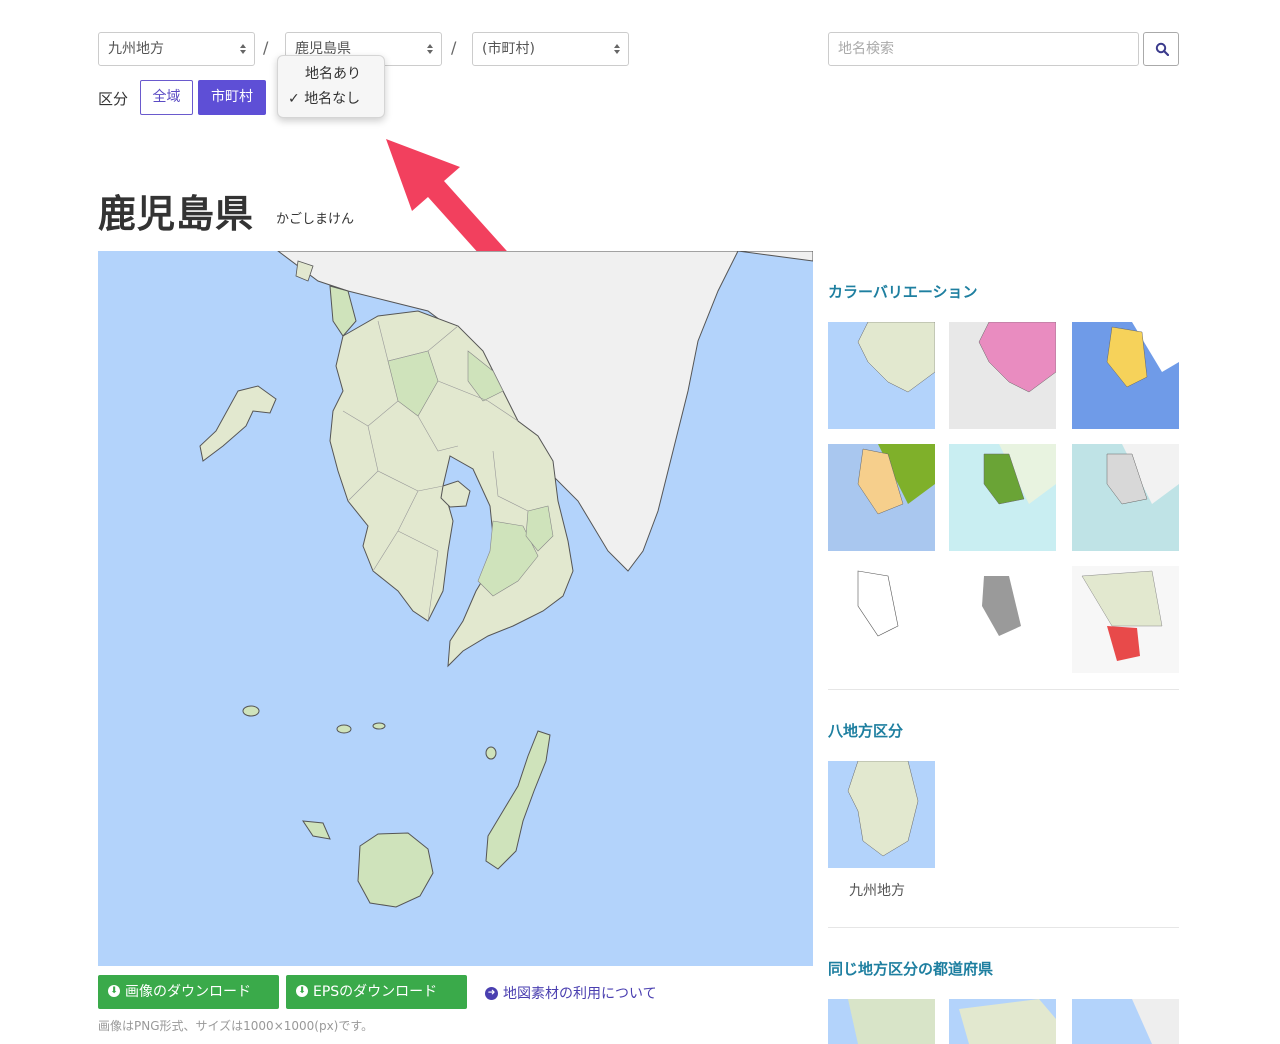 Image resolution: width=1280 pixels, height=1044 pixels. I want to click on whole-area-button: 全域, so click(166, 97).